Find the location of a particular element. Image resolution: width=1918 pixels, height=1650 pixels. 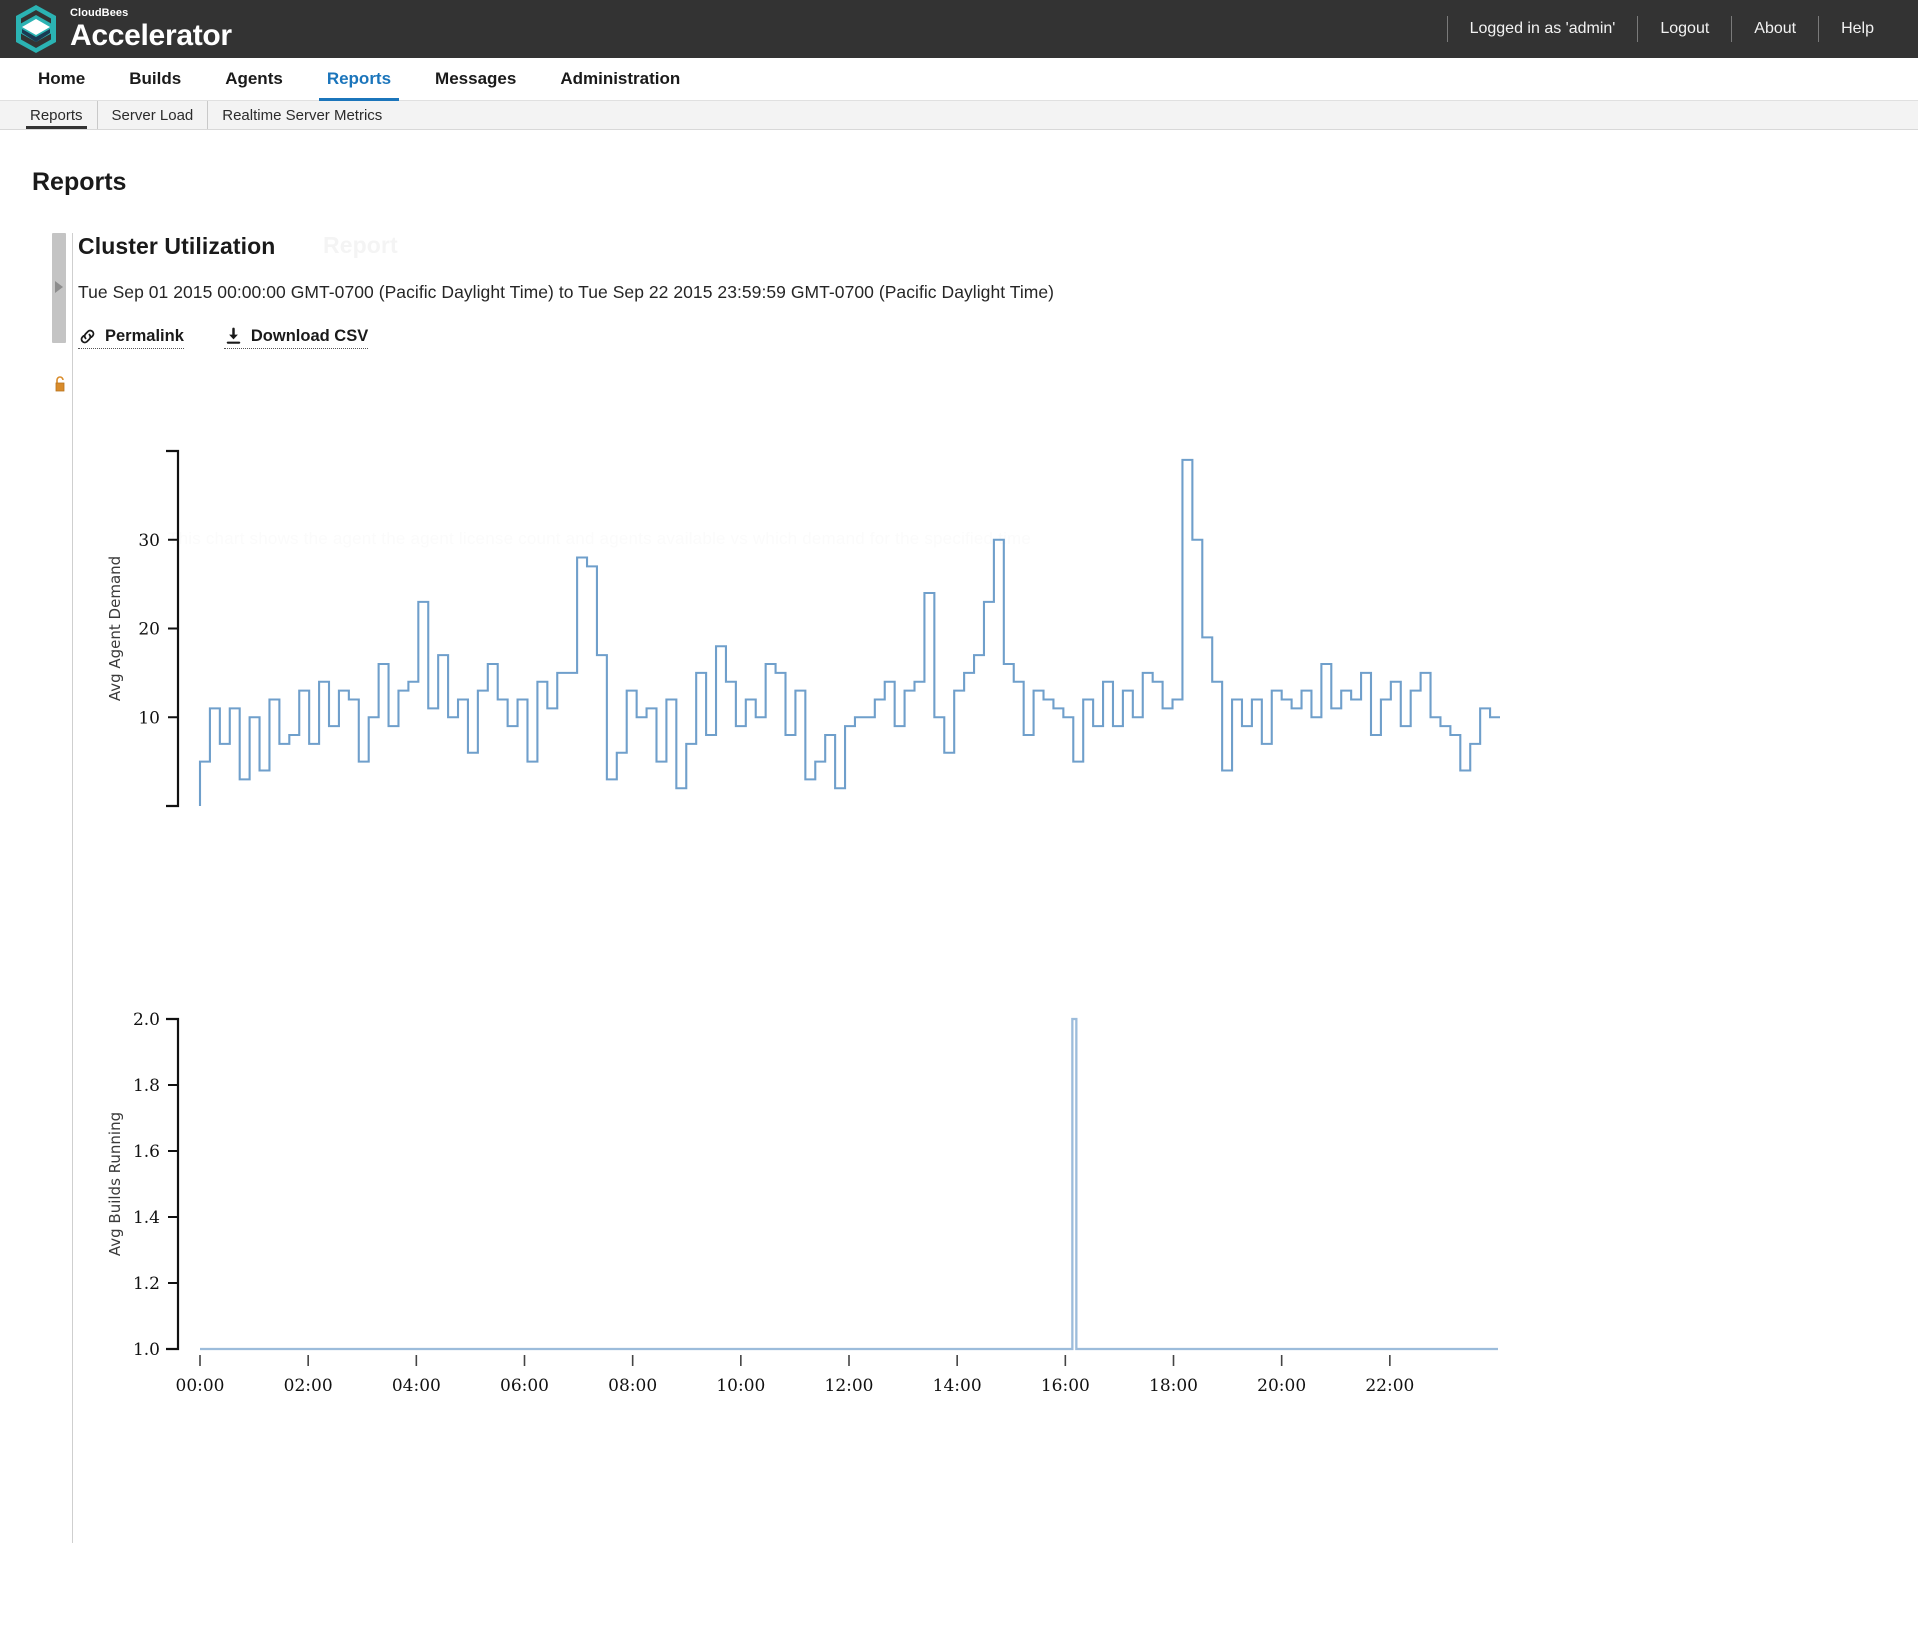

svg-text: 1.8 is located at coordinates (146, 1086).